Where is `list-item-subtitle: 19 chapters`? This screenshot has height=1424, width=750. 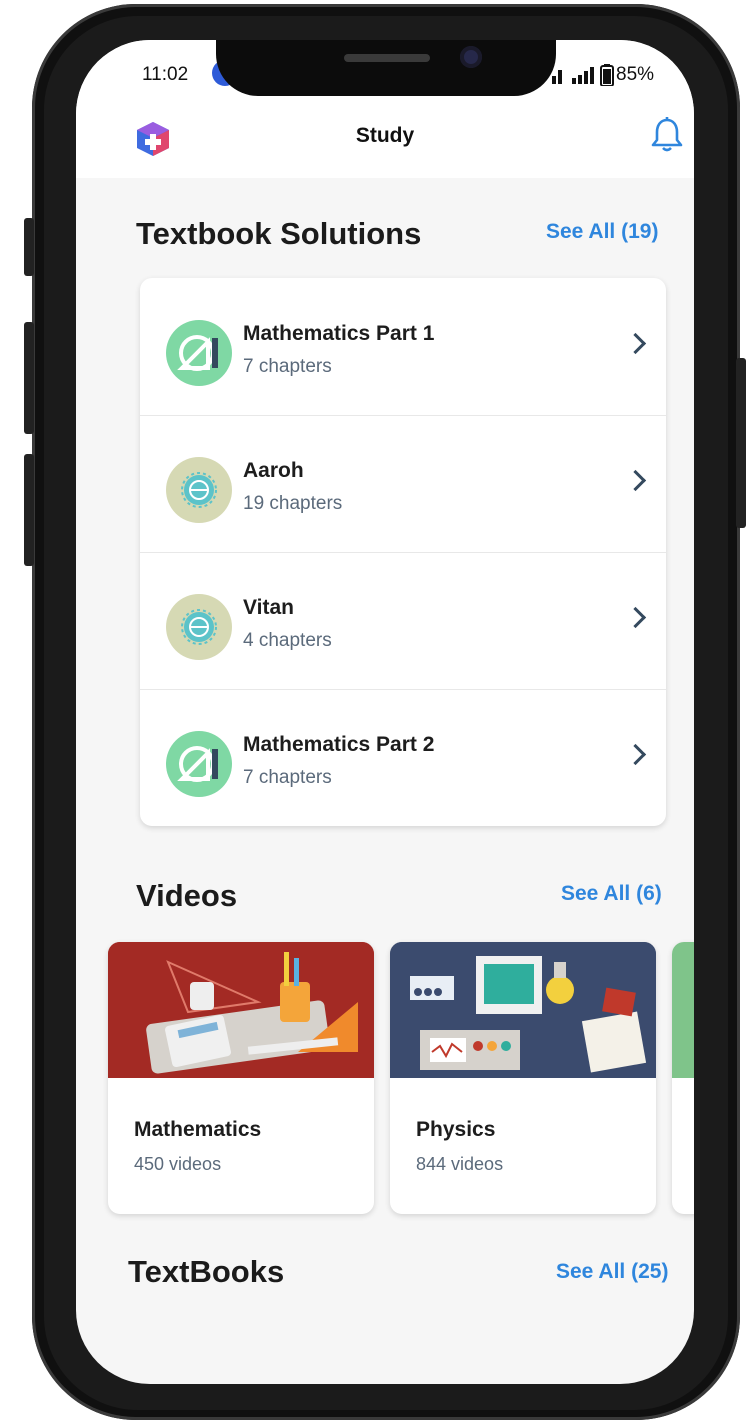 list-item-subtitle: 19 chapters is located at coordinates (293, 503).